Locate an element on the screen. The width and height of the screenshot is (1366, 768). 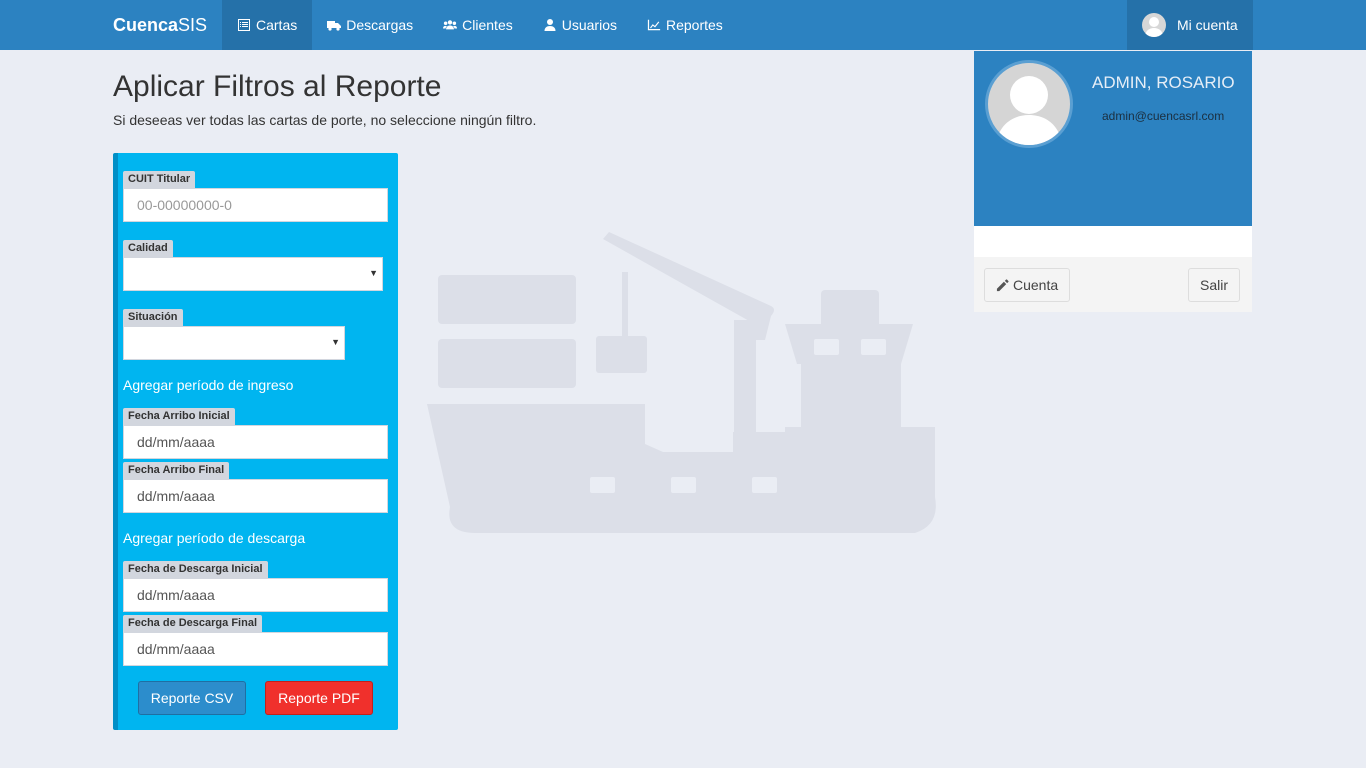
nav-item-reportes: Reportes is located at coordinates (685, 25).